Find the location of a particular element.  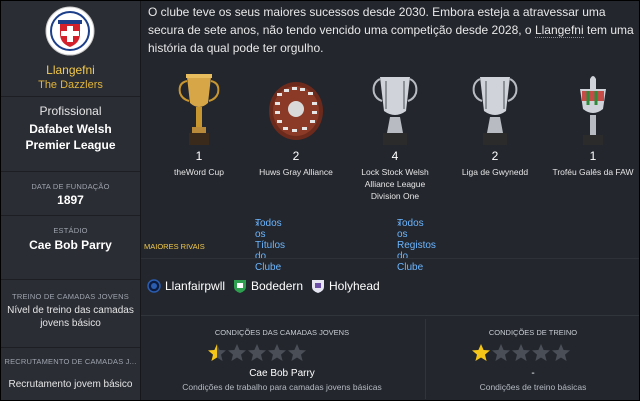

youth-facilities-title: CONDIÇÕES DAS CAMADAS JOVENS is located at coordinates (282, 332).